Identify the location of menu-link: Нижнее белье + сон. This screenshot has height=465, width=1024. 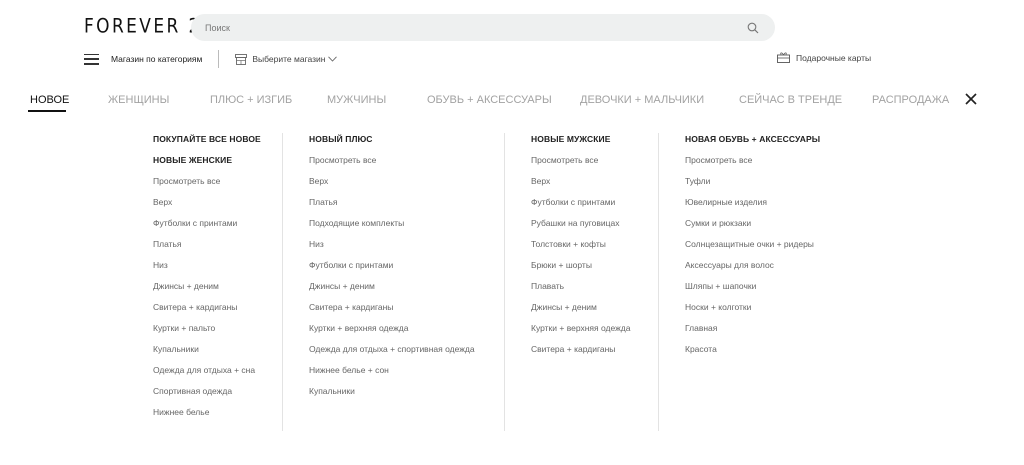
(392, 374).